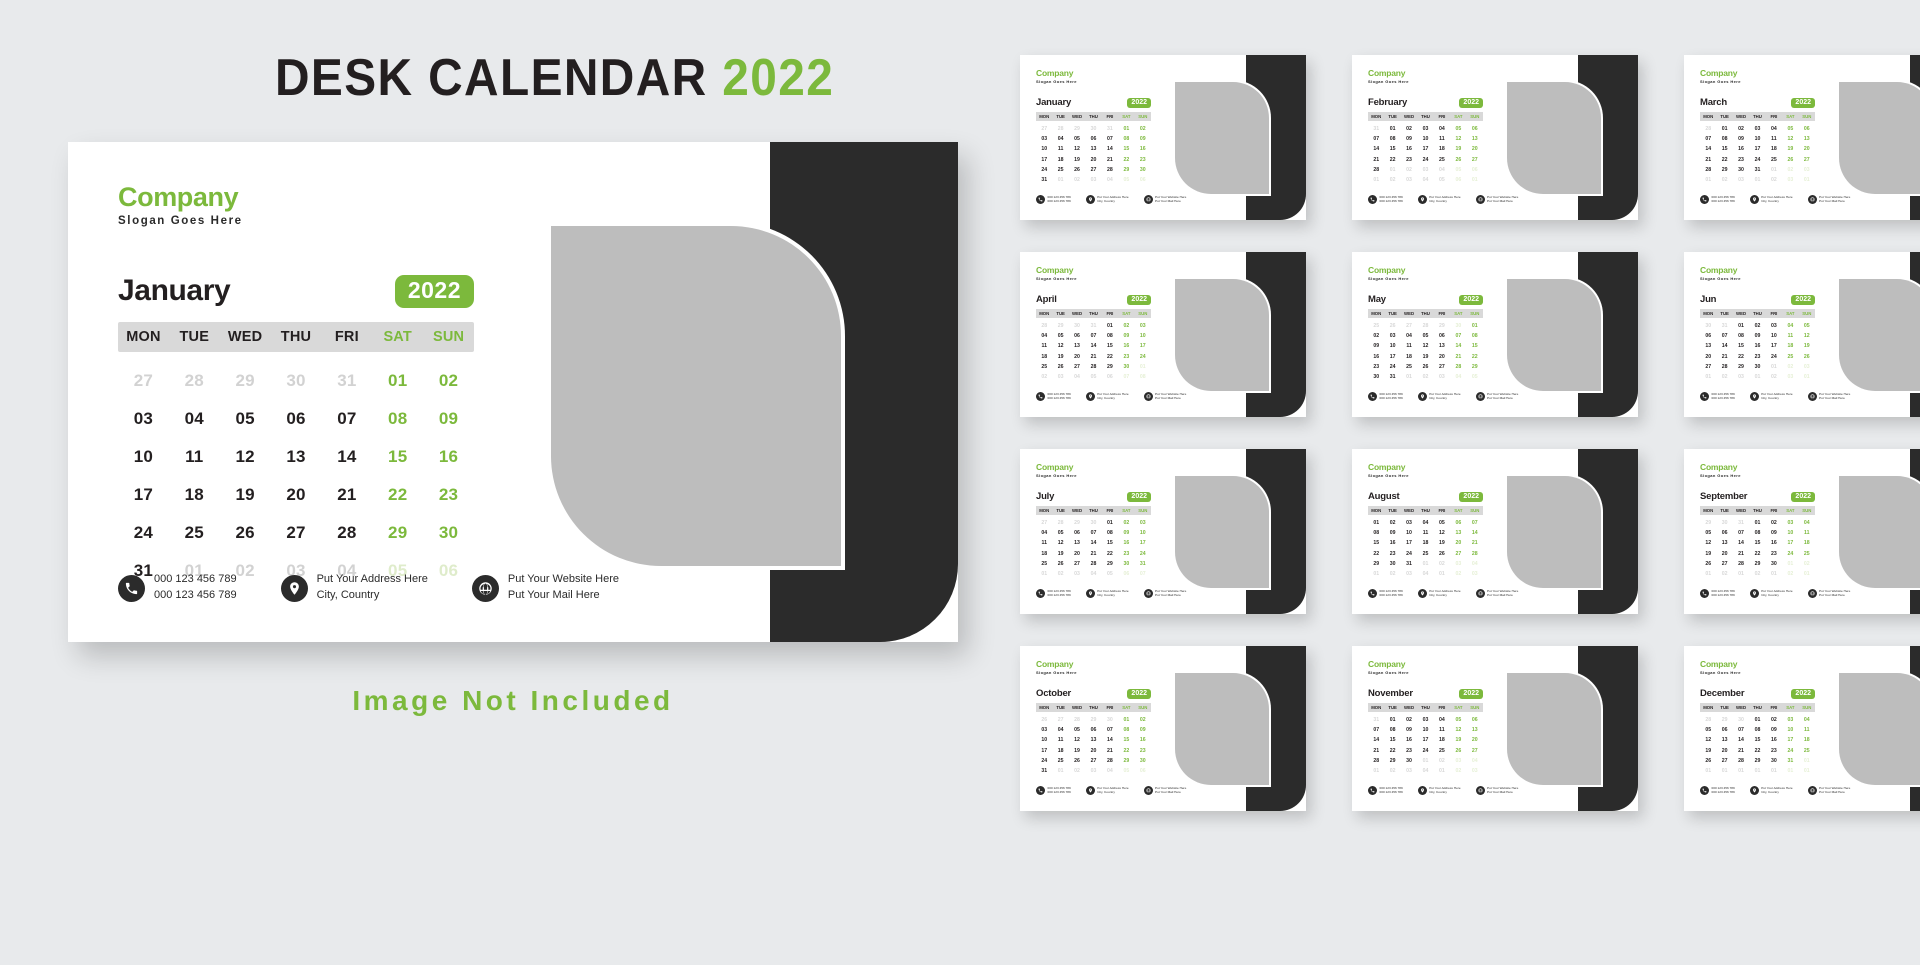 This screenshot has height=965, width=1920. Describe the element at coordinates (1110, 129) in the screenshot. I see `date-cell-adjacent: 31` at that location.